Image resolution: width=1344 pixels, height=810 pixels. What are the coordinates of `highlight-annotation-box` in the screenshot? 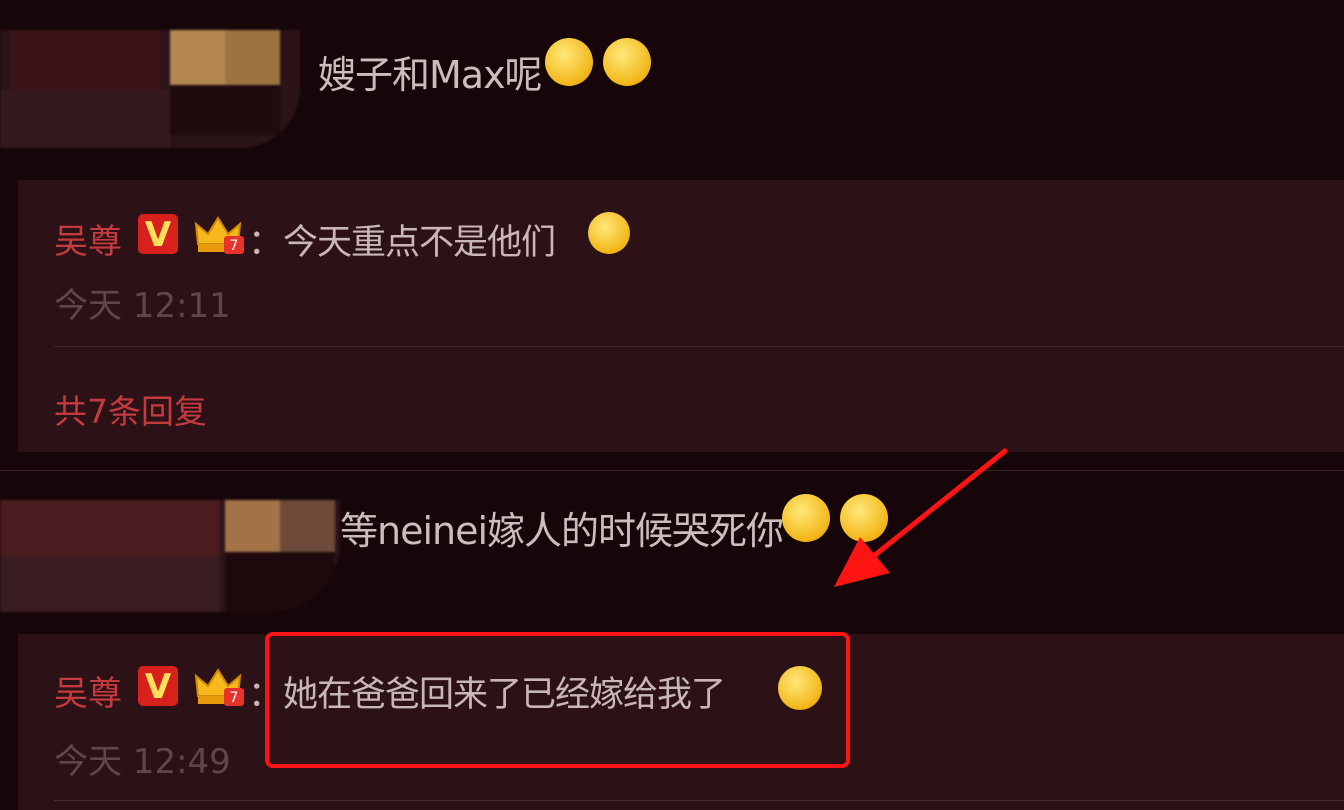 It's located at (557, 700).